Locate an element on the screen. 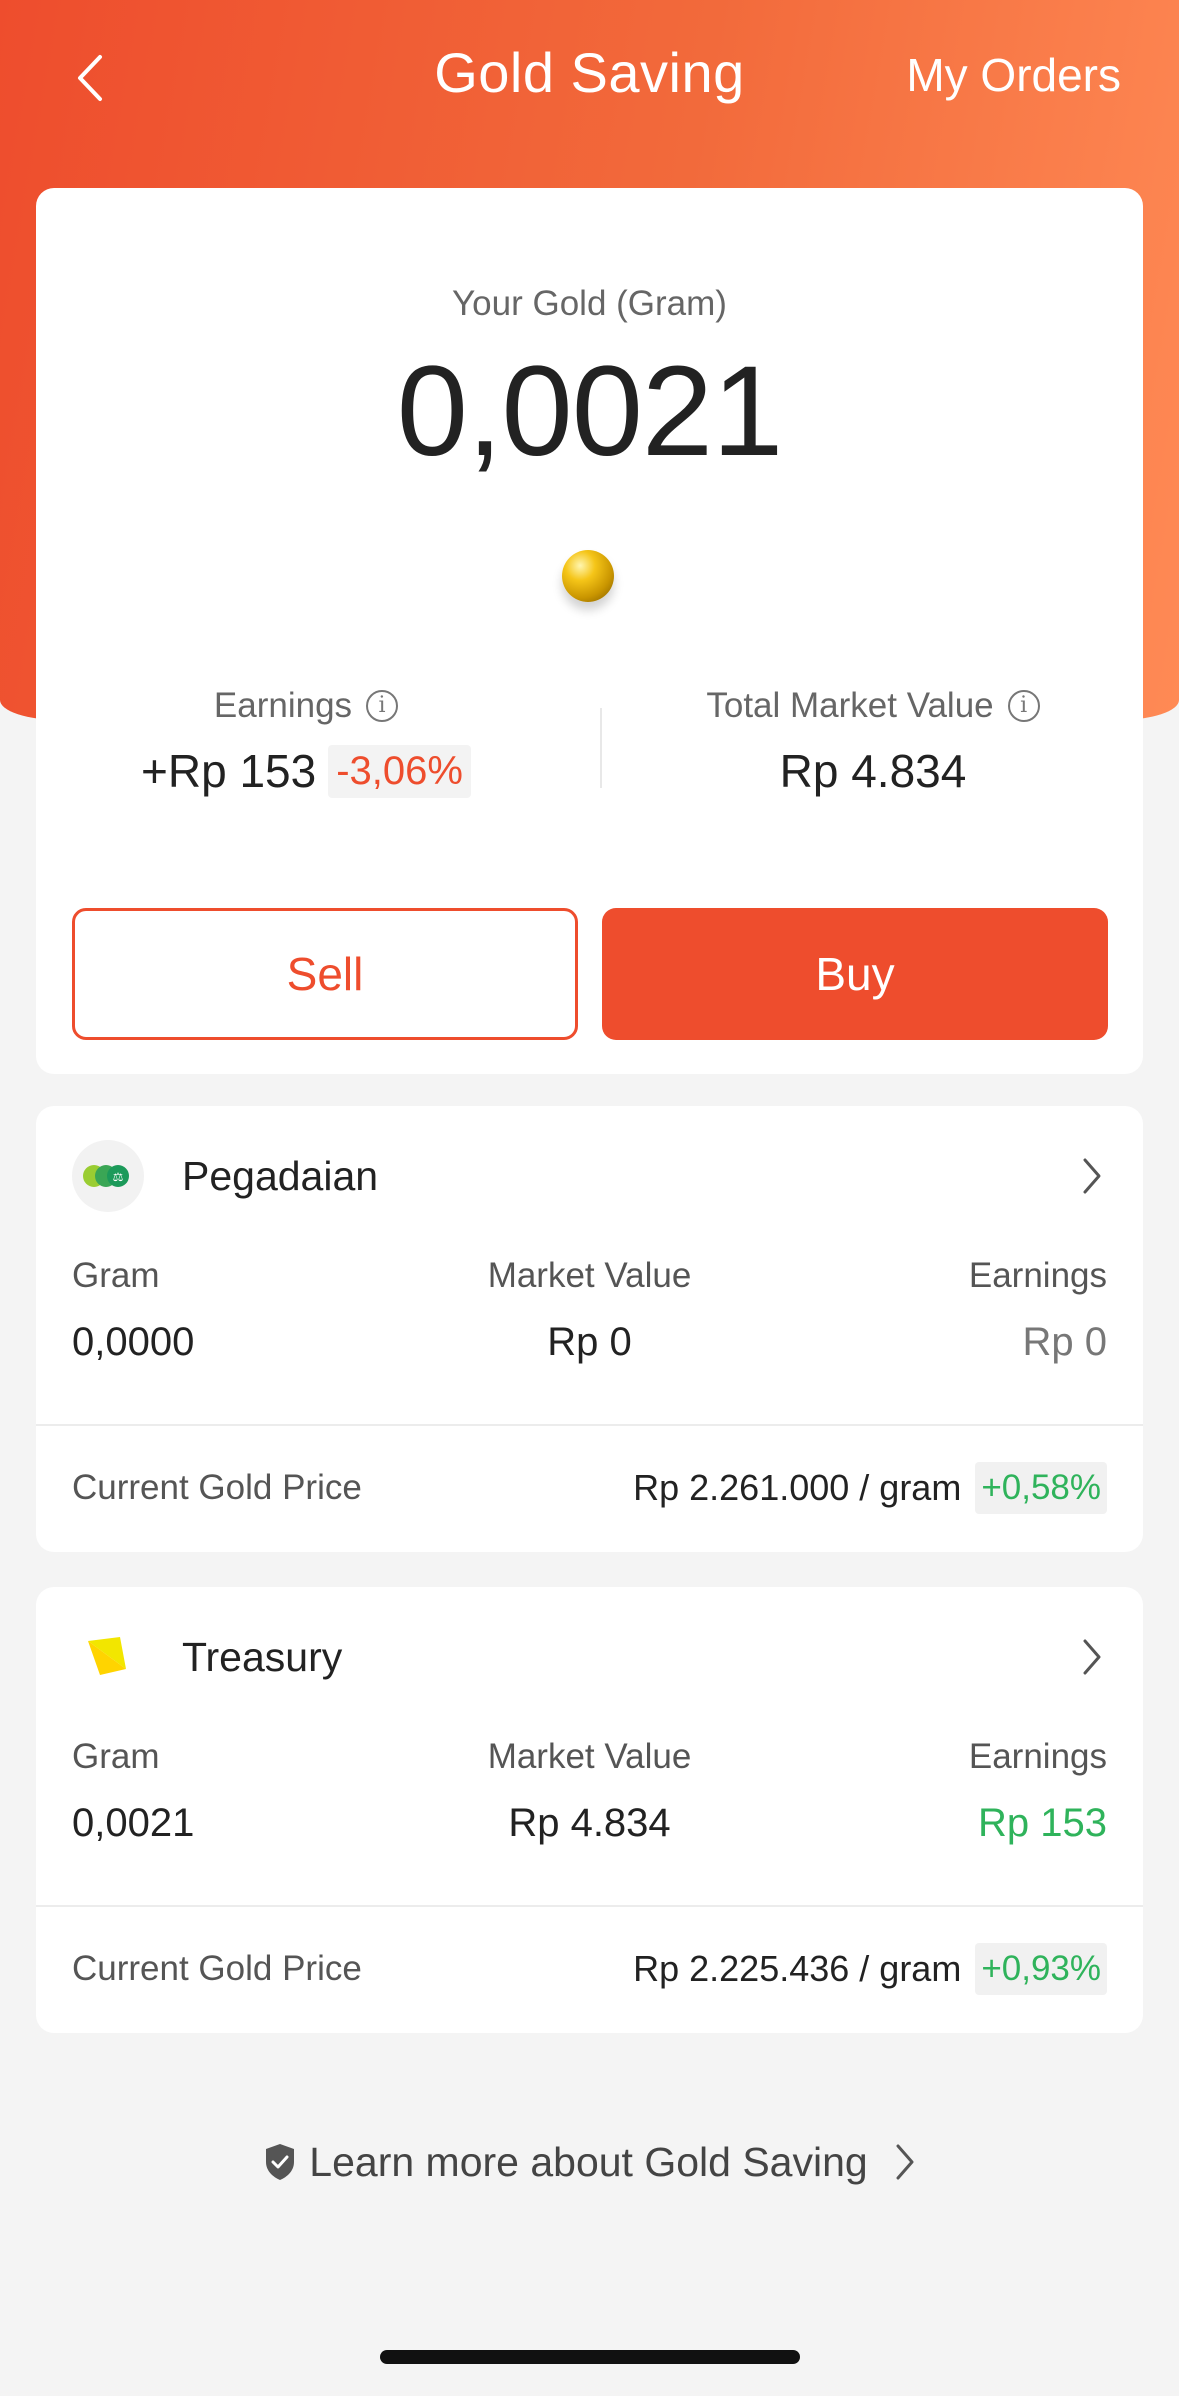  market-value-value: Rp 4.834 is located at coordinates (873, 771).